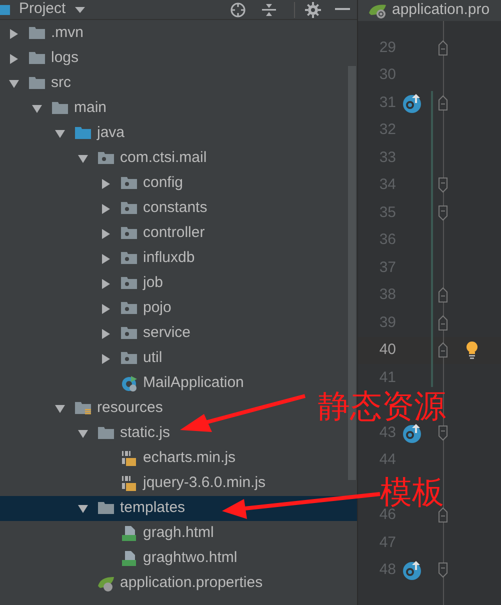 The image size is (501, 605). I want to click on project-view-icon, so click(5, 10).